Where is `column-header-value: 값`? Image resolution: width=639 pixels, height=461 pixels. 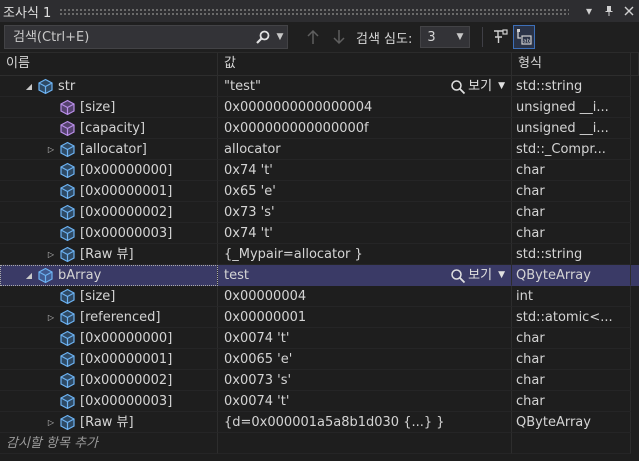
column-header-value: 값 is located at coordinates (365, 64).